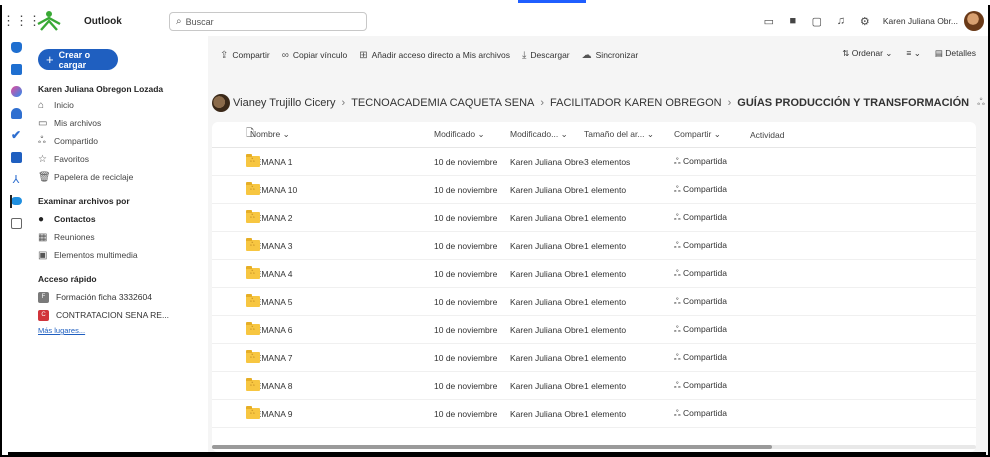 The image size is (990, 457). I want to click on file-name: SEMANA 1, so click(340, 162).